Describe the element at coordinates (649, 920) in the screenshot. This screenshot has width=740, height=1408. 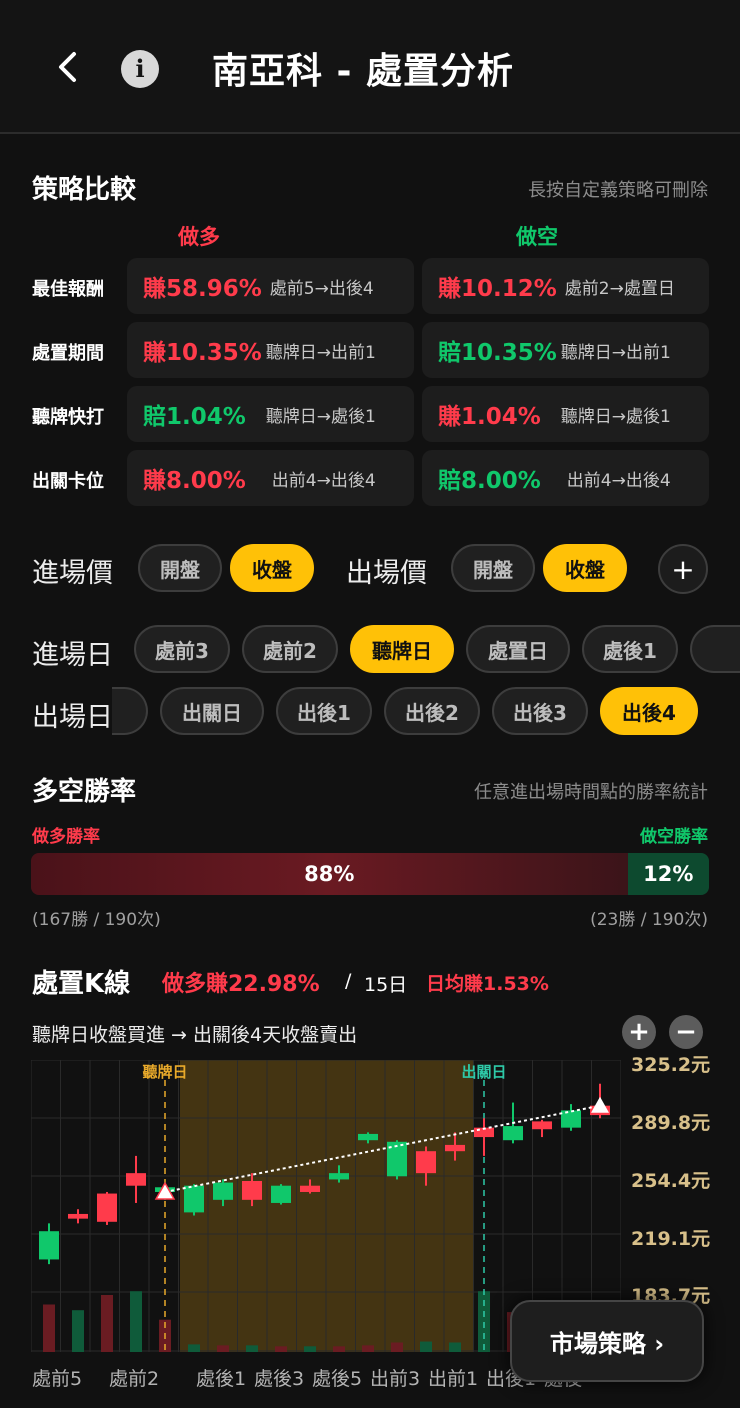
I see `short-win-count: (23勝 / 190次)` at that location.